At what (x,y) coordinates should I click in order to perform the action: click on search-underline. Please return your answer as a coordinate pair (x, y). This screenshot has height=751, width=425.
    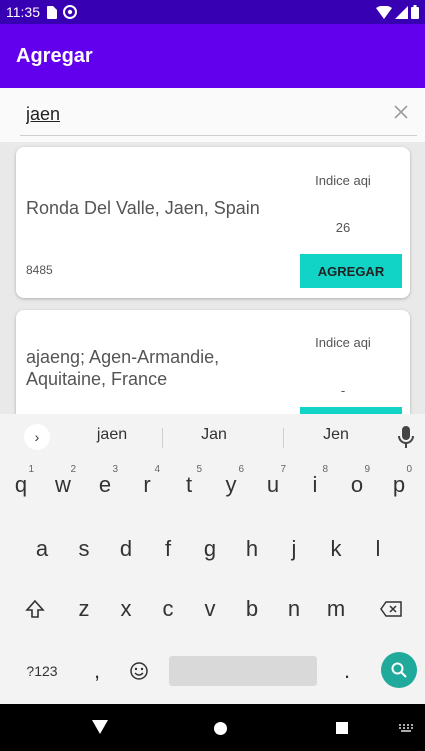
    Looking at the image, I should click on (218, 135).